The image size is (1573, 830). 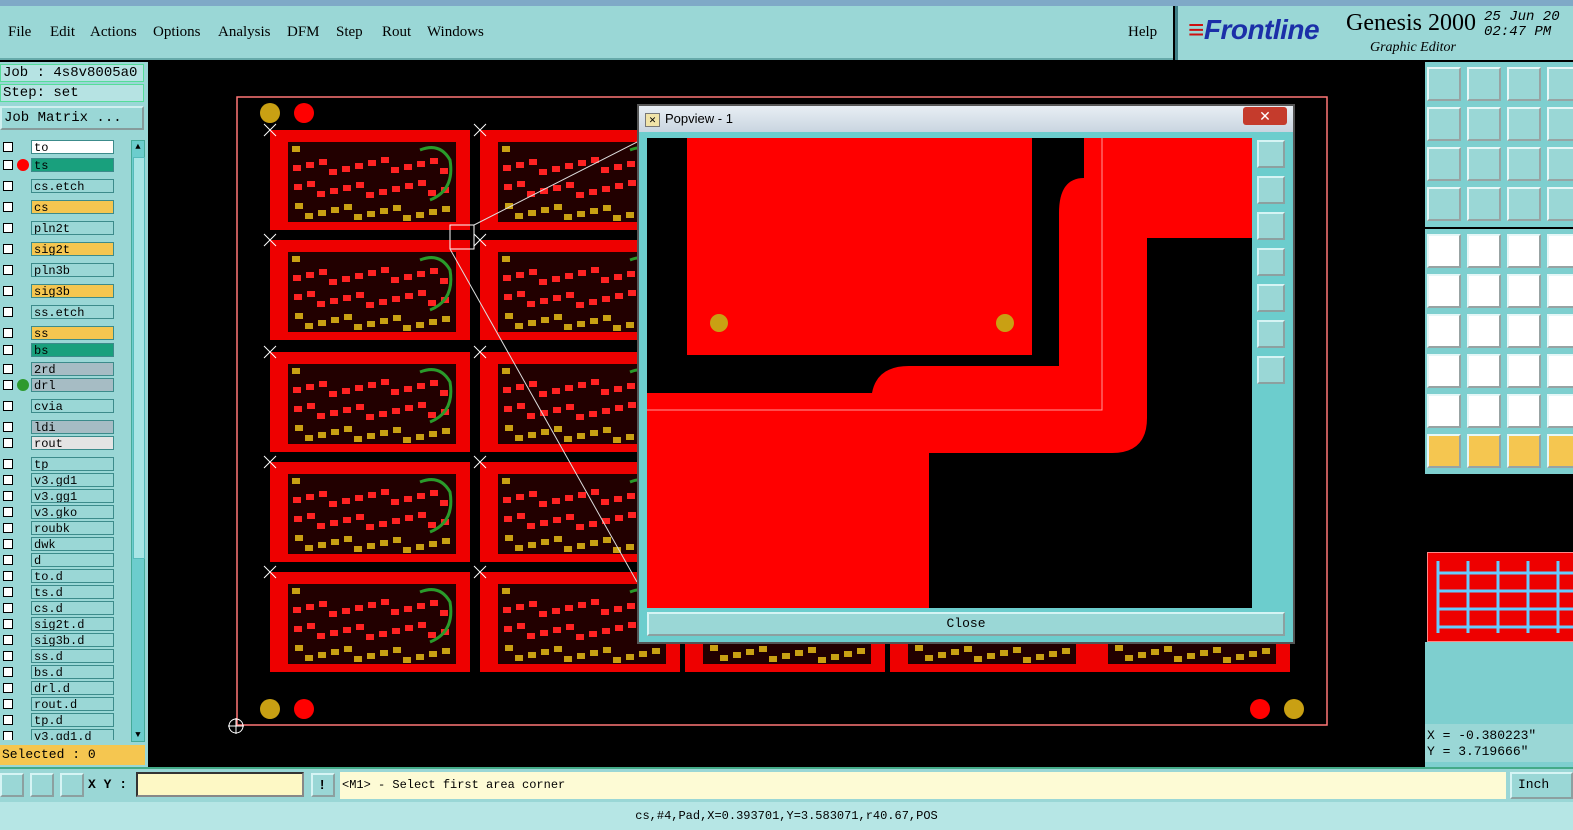 I want to click on layer-row: sig2t, so click(x=59, y=249).